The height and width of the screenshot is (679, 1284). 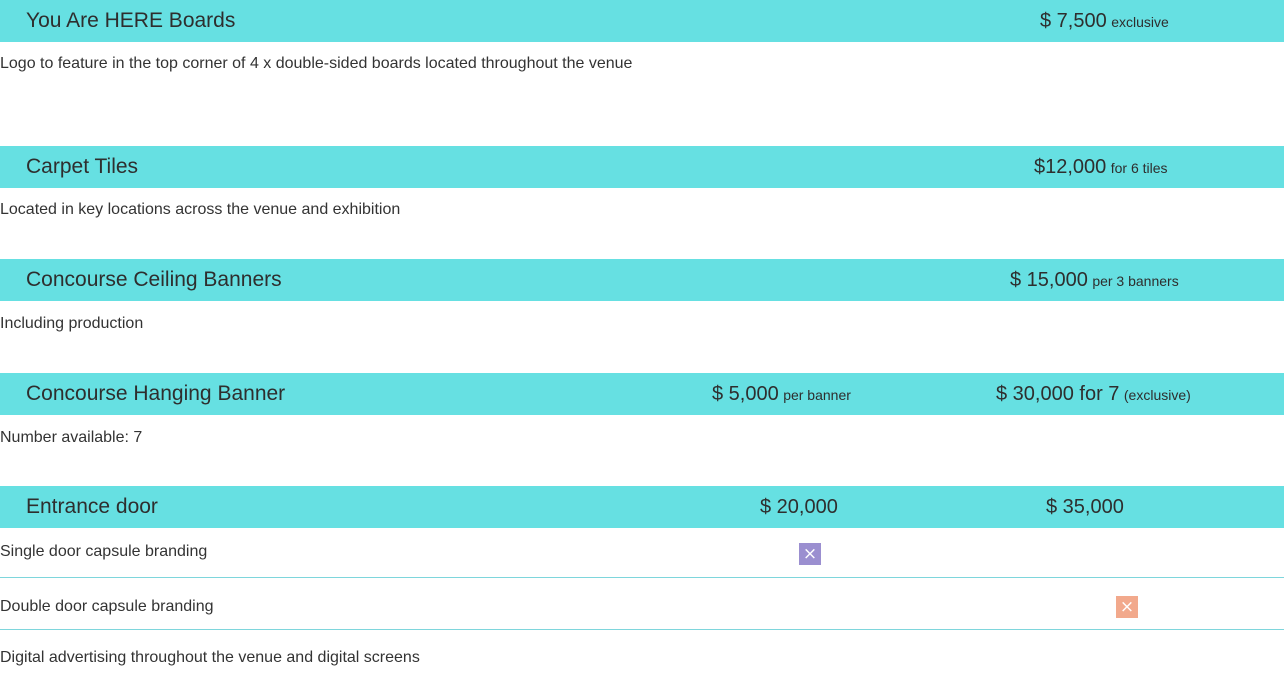 I want to click on section-title: Concourse Ceiling Banners, so click(x=154, y=279).